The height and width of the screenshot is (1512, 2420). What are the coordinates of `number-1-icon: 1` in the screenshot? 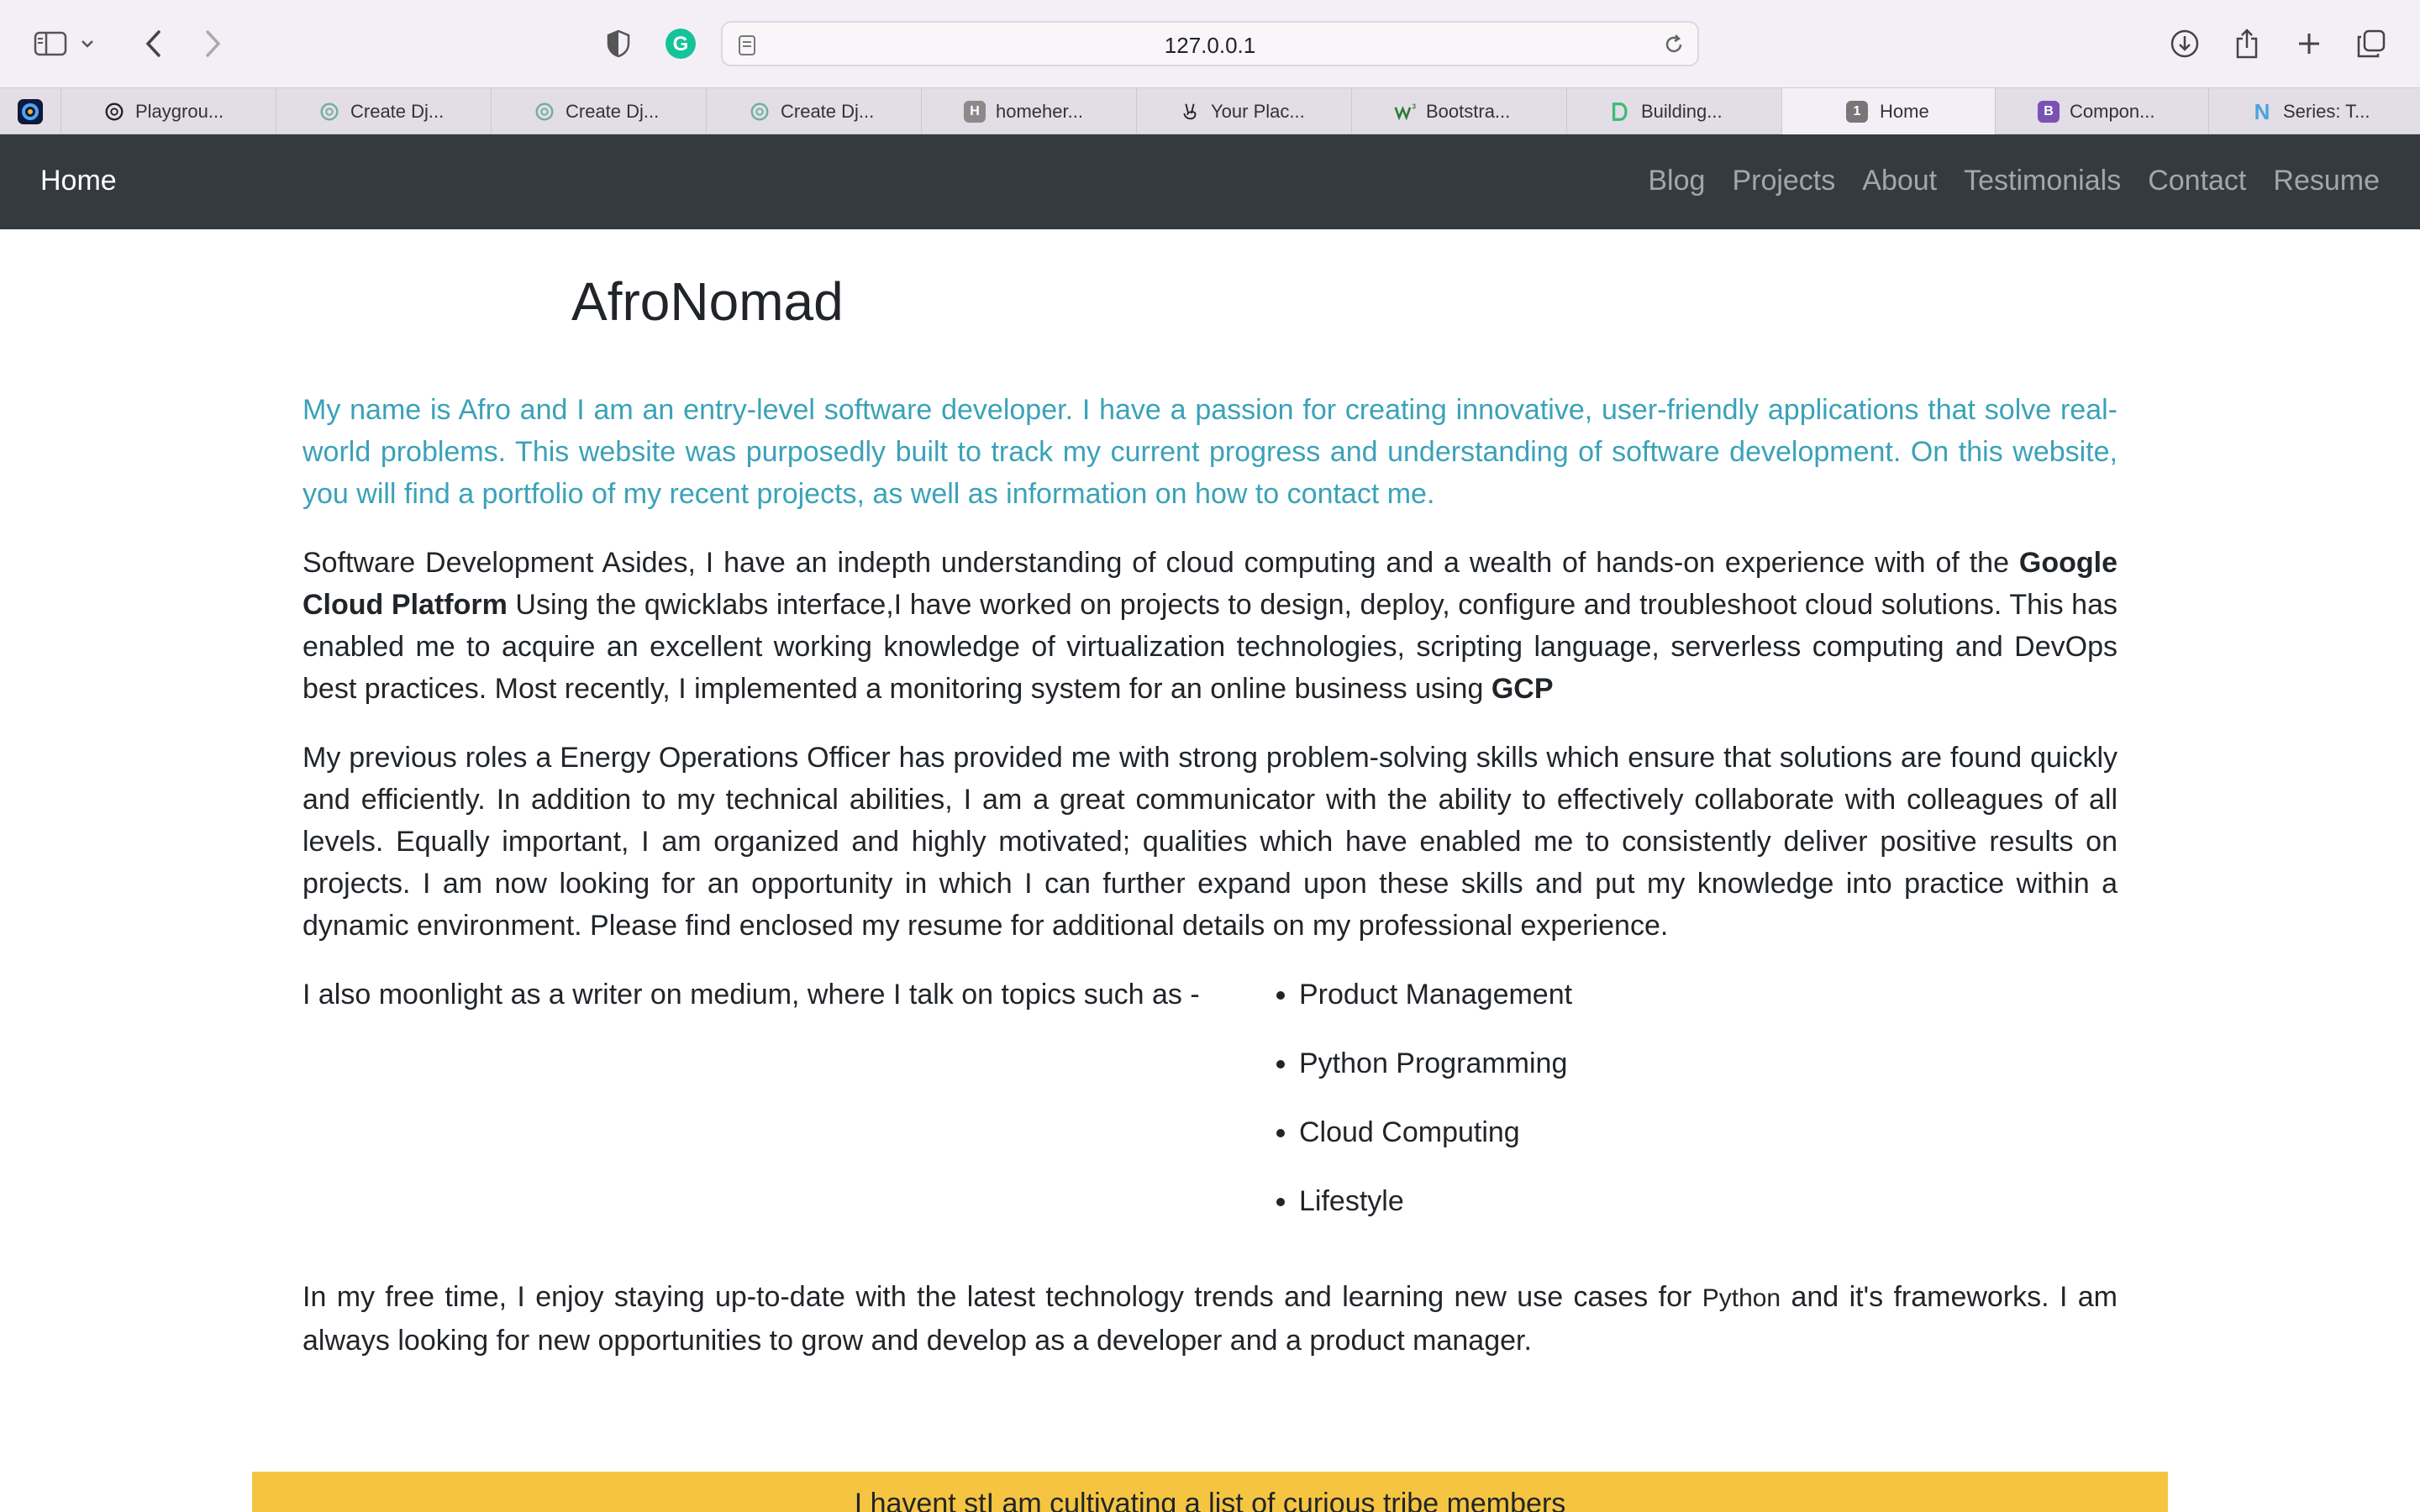 It's located at (1857, 112).